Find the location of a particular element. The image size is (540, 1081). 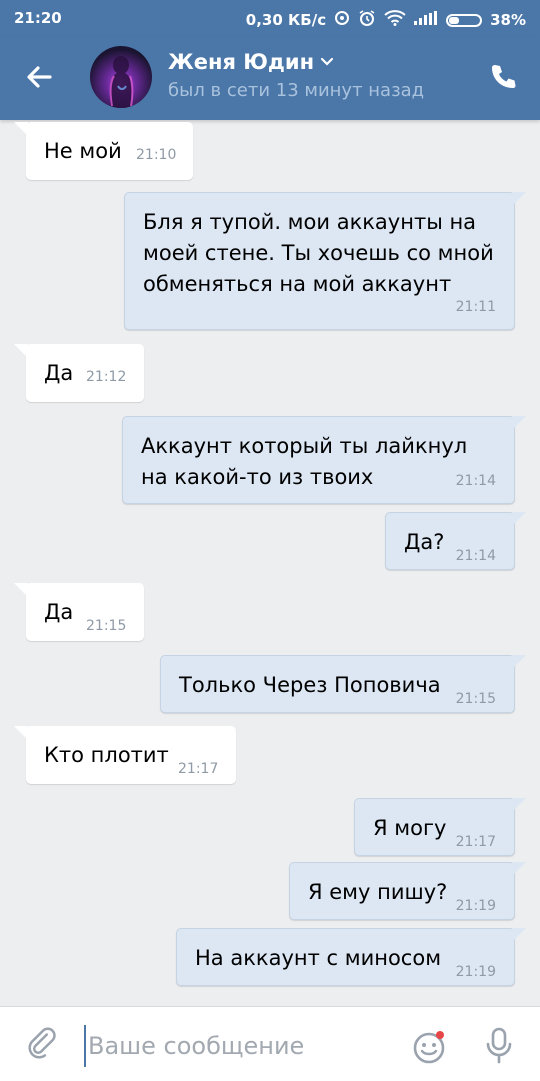

avatar is located at coordinates (121, 77).